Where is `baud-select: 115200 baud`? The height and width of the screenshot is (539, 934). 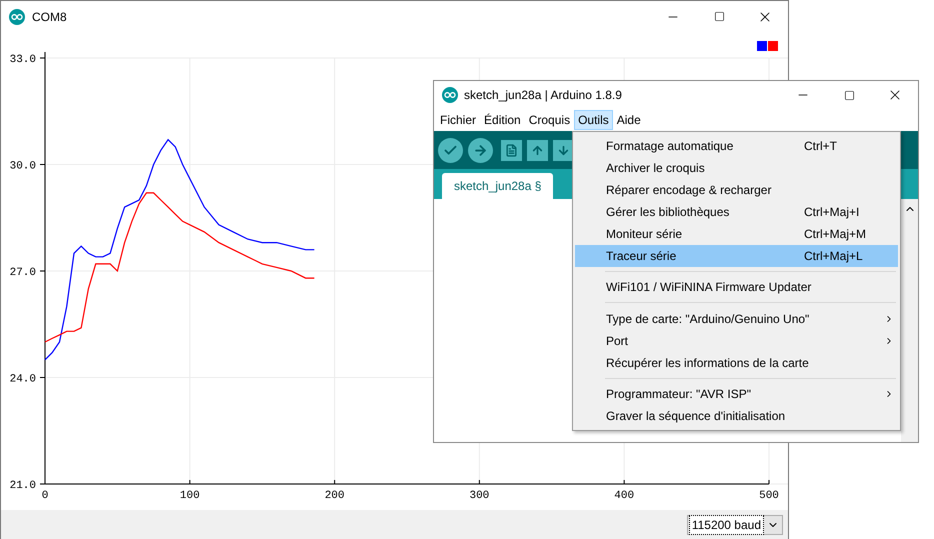
baud-select: 115200 baud is located at coordinates (734, 524).